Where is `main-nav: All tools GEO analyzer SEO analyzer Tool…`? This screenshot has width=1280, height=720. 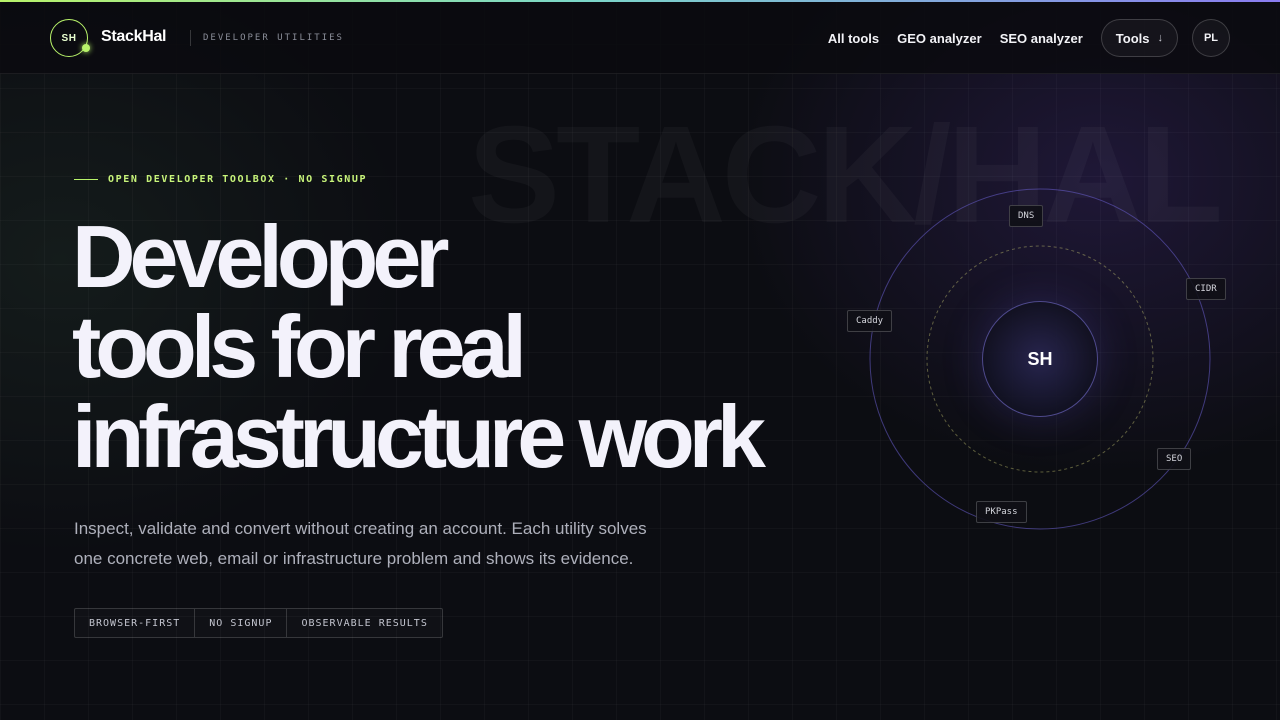 main-nav: All tools GEO analyzer SEO analyzer Tool… is located at coordinates (1029, 38).